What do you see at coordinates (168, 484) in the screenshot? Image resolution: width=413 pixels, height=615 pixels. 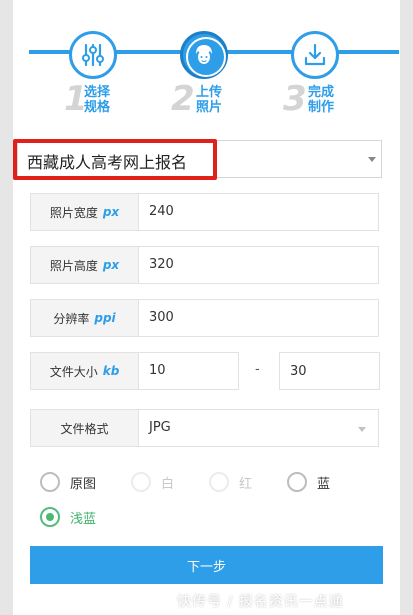 I see `radio-white-label: 白` at bounding box center [168, 484].